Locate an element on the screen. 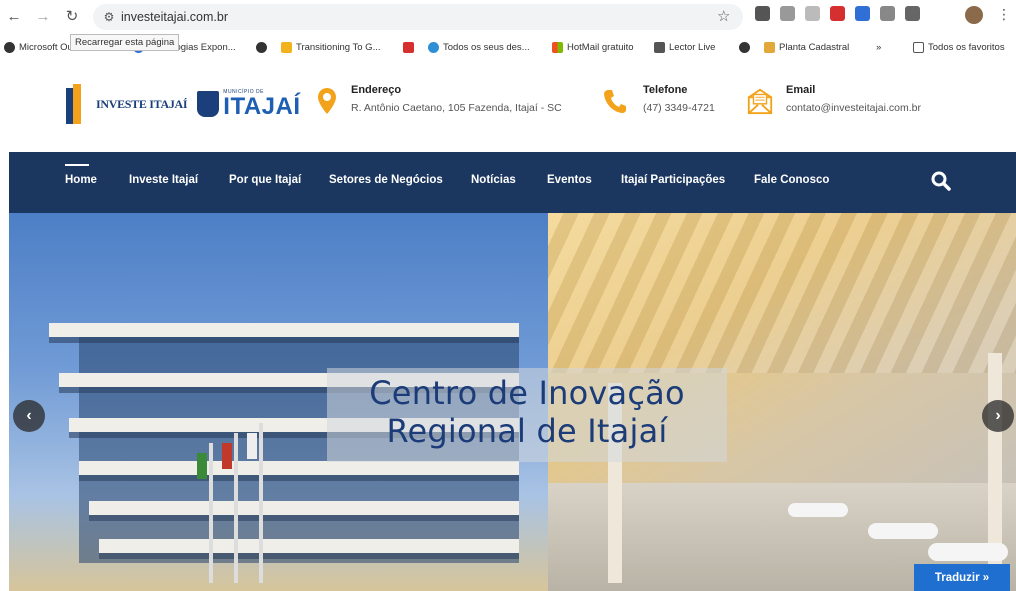 Image resolution: width=1016 pixels, height=591 pixels. search-icon is located at coordinates (941, 181).